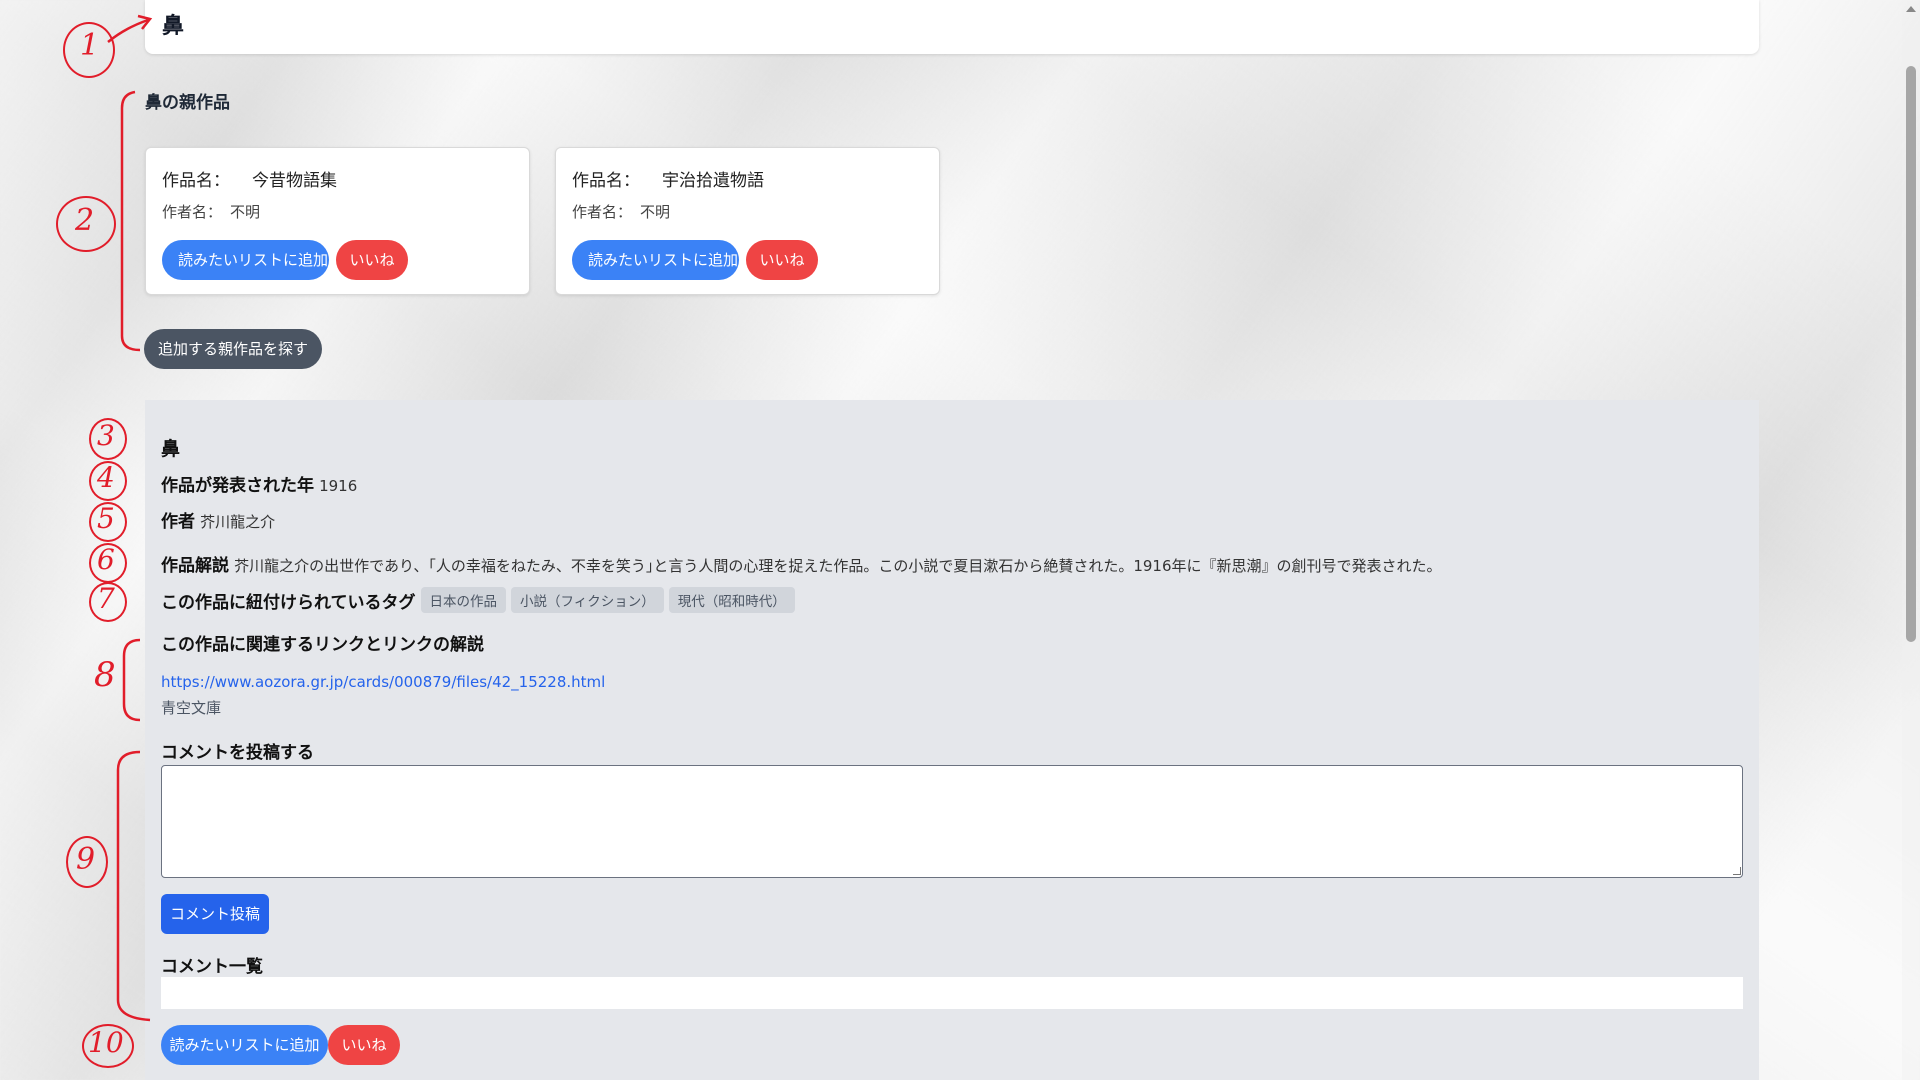 Image resolution: width=1920 pixels, height=1080 pixels. I want to click on annotation-arrow, so click(128, 30).